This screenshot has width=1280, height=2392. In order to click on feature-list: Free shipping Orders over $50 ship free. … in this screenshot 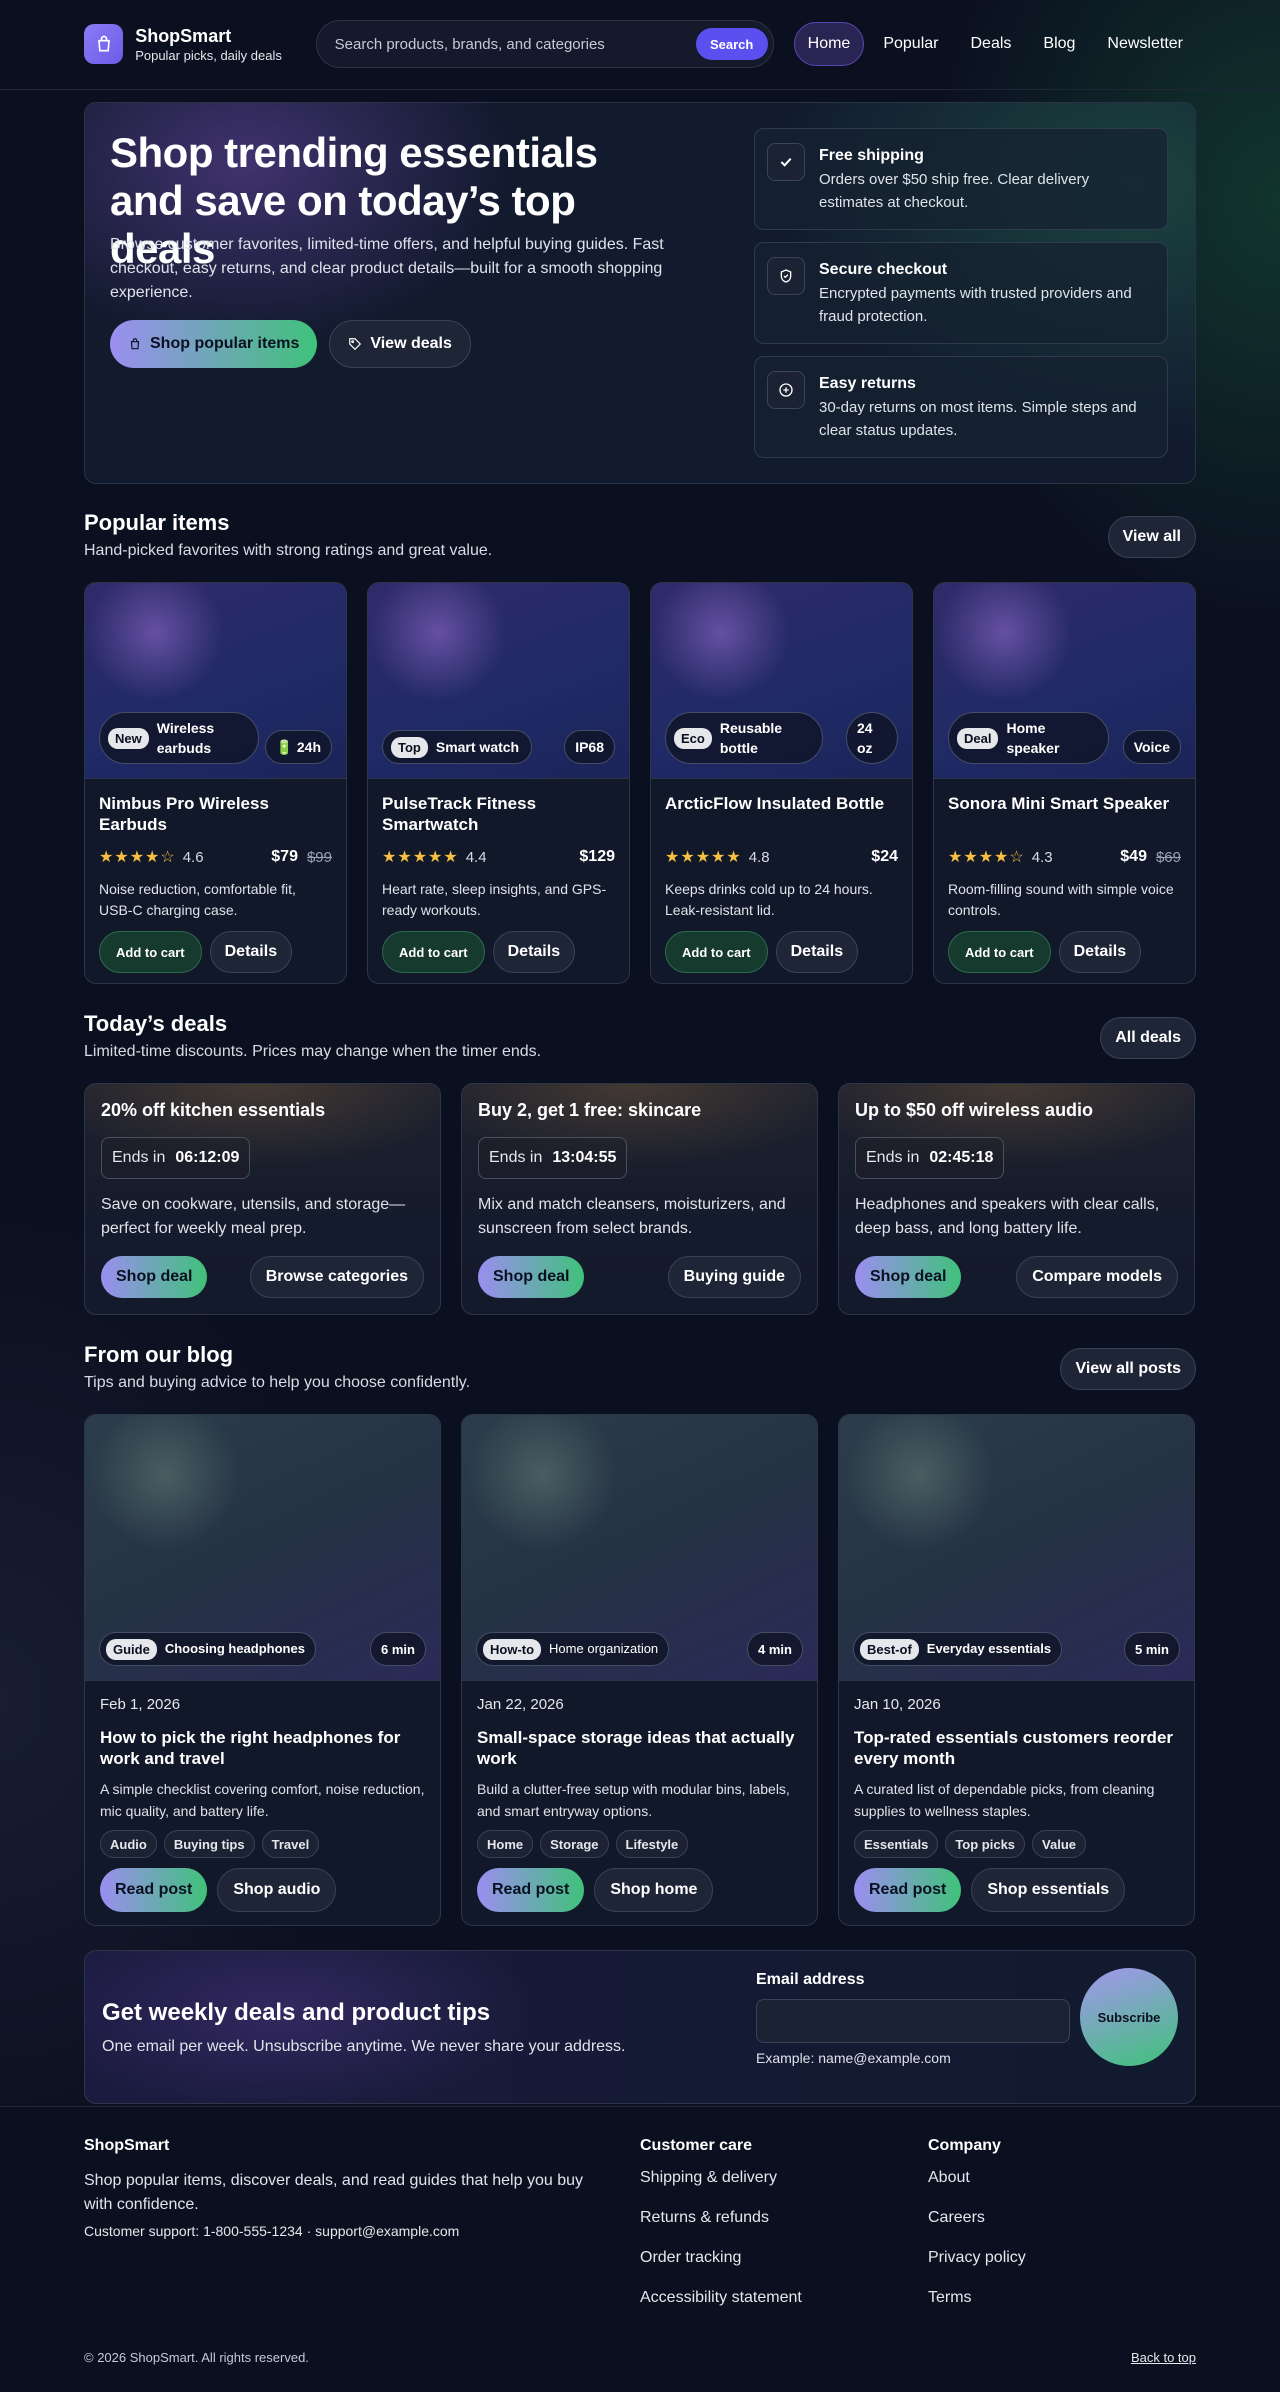, I will do `click(961, 293)`.